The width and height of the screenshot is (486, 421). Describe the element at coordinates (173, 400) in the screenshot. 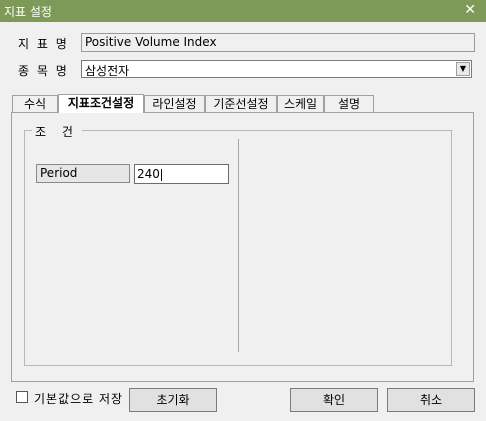

I see `reset-button: 초기화` at that location.